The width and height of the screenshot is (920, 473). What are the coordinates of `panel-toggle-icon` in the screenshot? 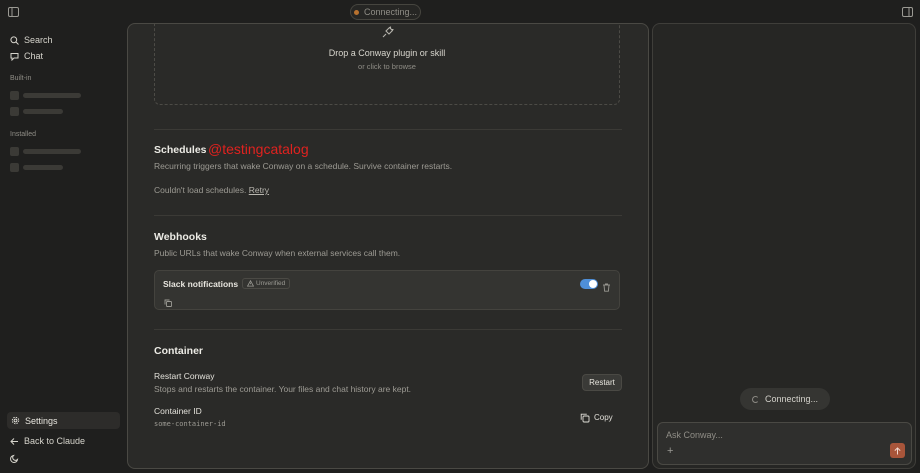 It's located at (907, 12).